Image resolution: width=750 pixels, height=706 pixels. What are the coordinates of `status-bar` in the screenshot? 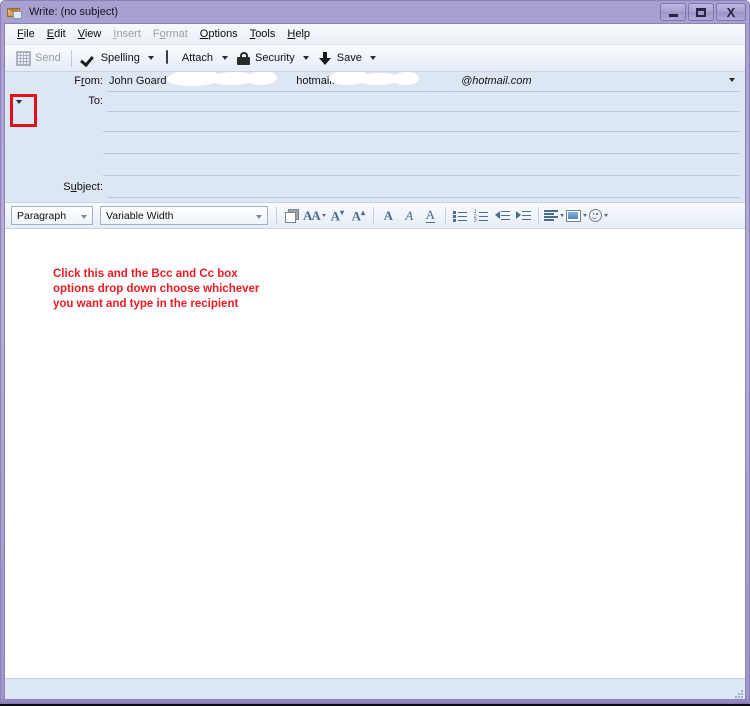 It's located at (375, 688).